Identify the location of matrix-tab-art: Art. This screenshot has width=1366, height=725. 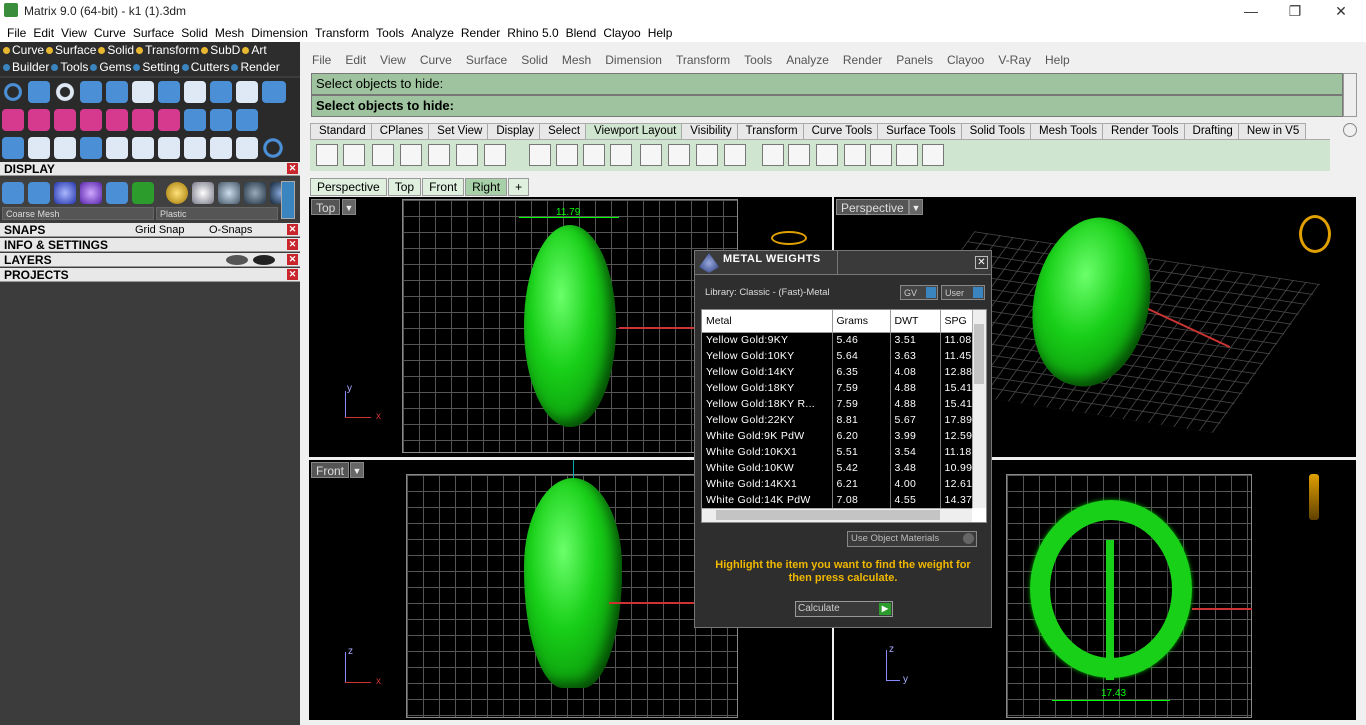
(254, 50).